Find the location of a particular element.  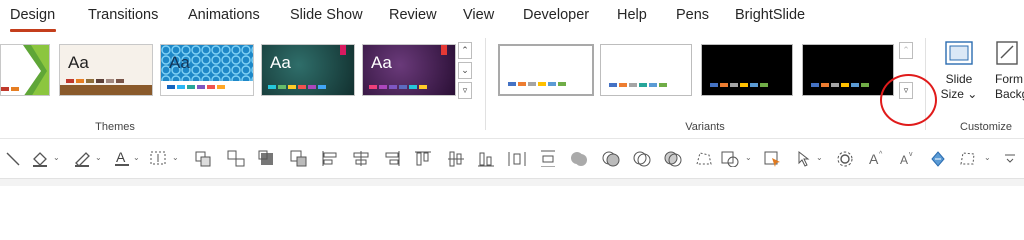

ungroup-icon is located at coordinates (236, 158).